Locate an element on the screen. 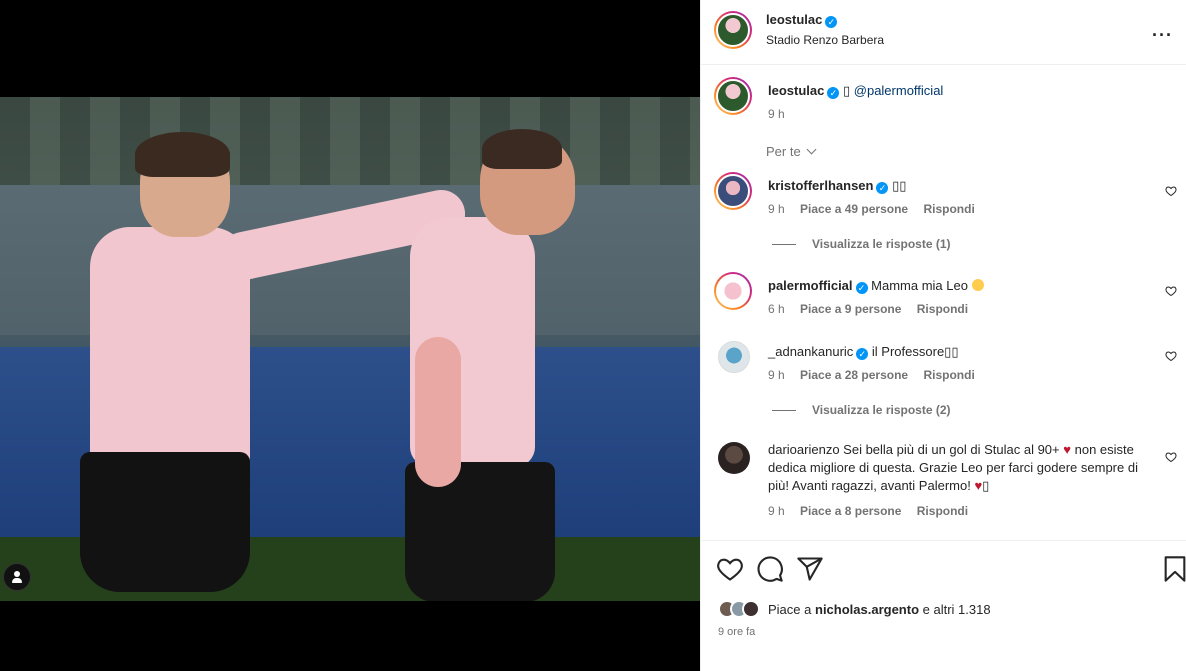  comment-text-part1: Sei bella più di un gol di Stulac al 90+ is located at coordinates (951, 449).